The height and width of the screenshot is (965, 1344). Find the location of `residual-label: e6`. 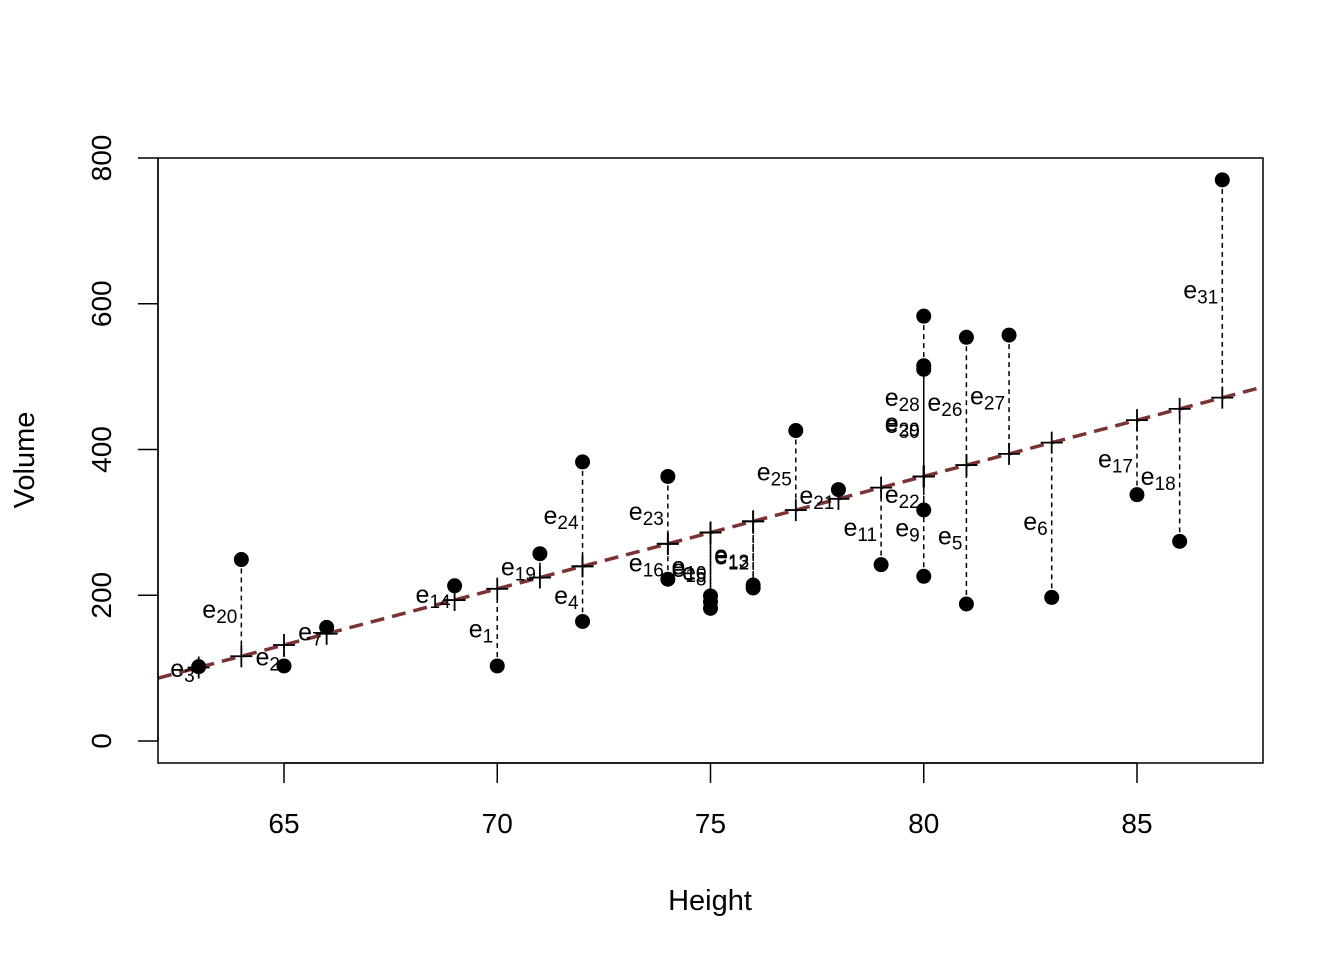

residual-label: e6 is located at coordinates (1035, 524).